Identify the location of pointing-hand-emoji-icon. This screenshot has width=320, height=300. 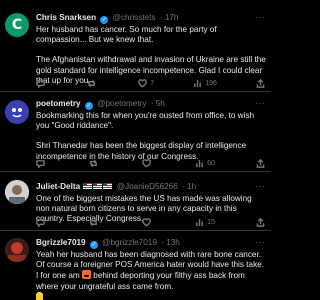
(39, 295).